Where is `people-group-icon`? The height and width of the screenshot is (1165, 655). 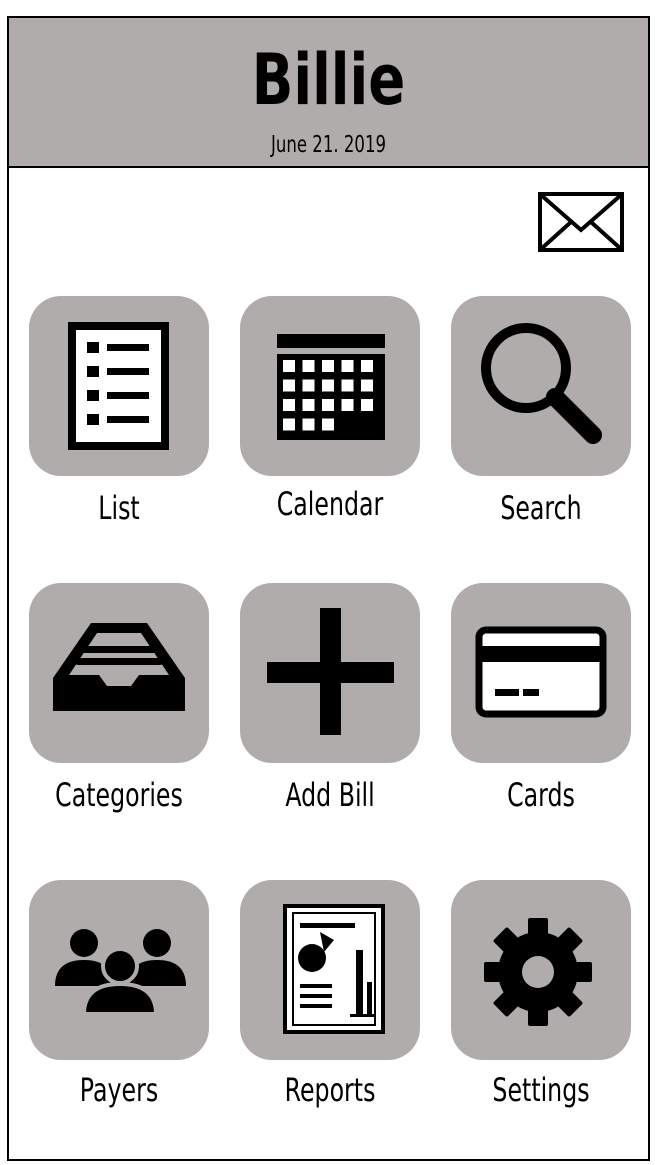 people-group-icon is located at coordinates (120, 972).